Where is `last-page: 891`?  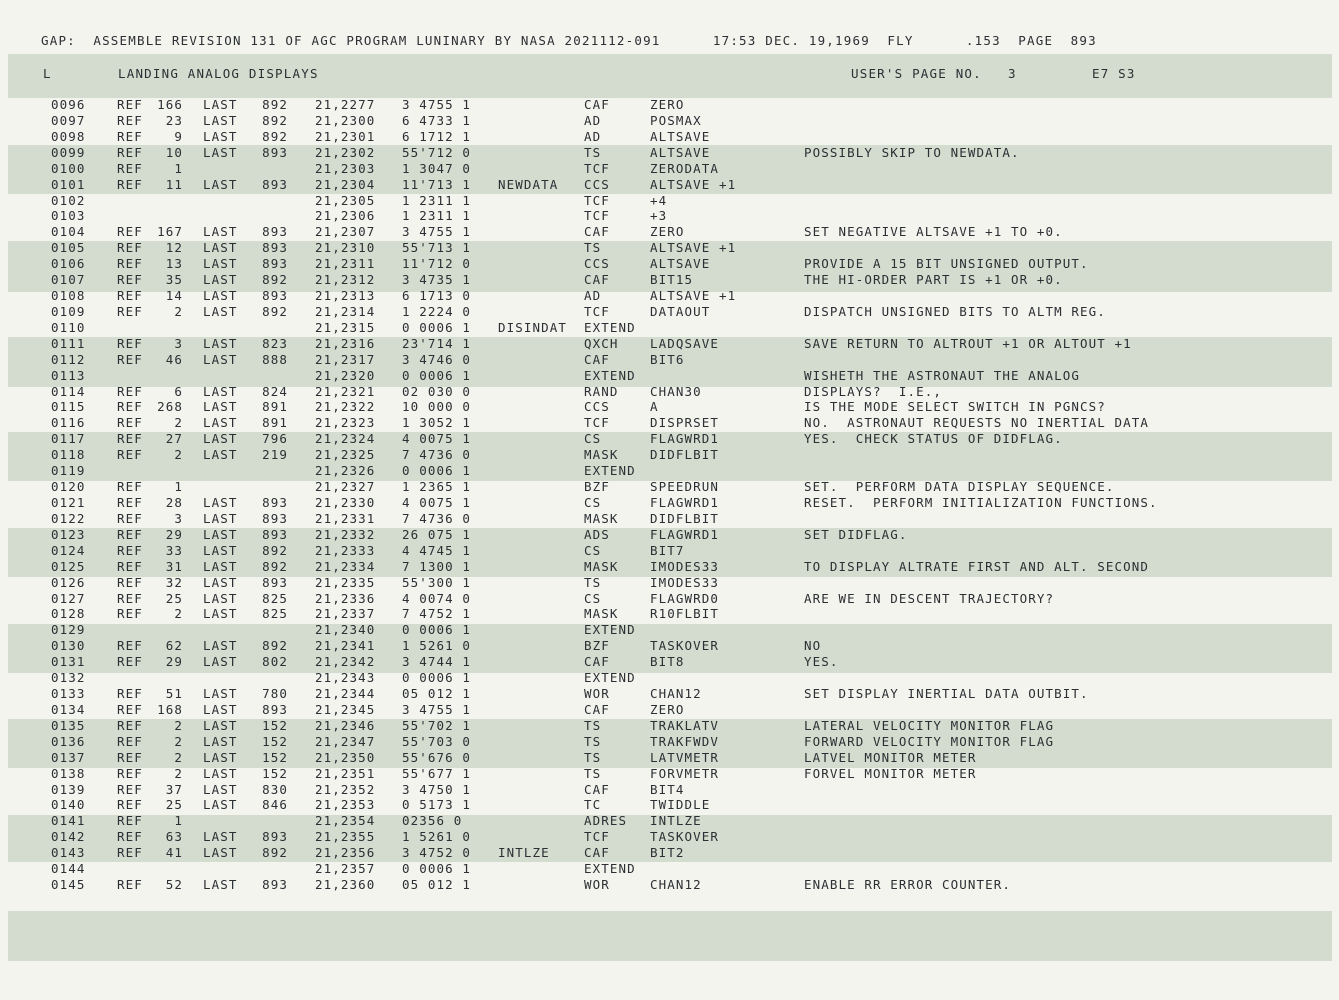
last-page: 891 is located at coordinates (275, 407).